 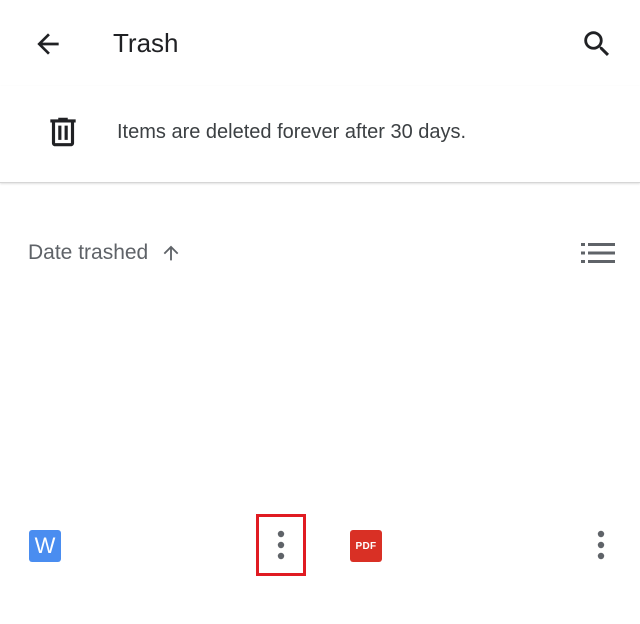 I want to click on sort-button: Date trashed, so click(x=105, y=253).